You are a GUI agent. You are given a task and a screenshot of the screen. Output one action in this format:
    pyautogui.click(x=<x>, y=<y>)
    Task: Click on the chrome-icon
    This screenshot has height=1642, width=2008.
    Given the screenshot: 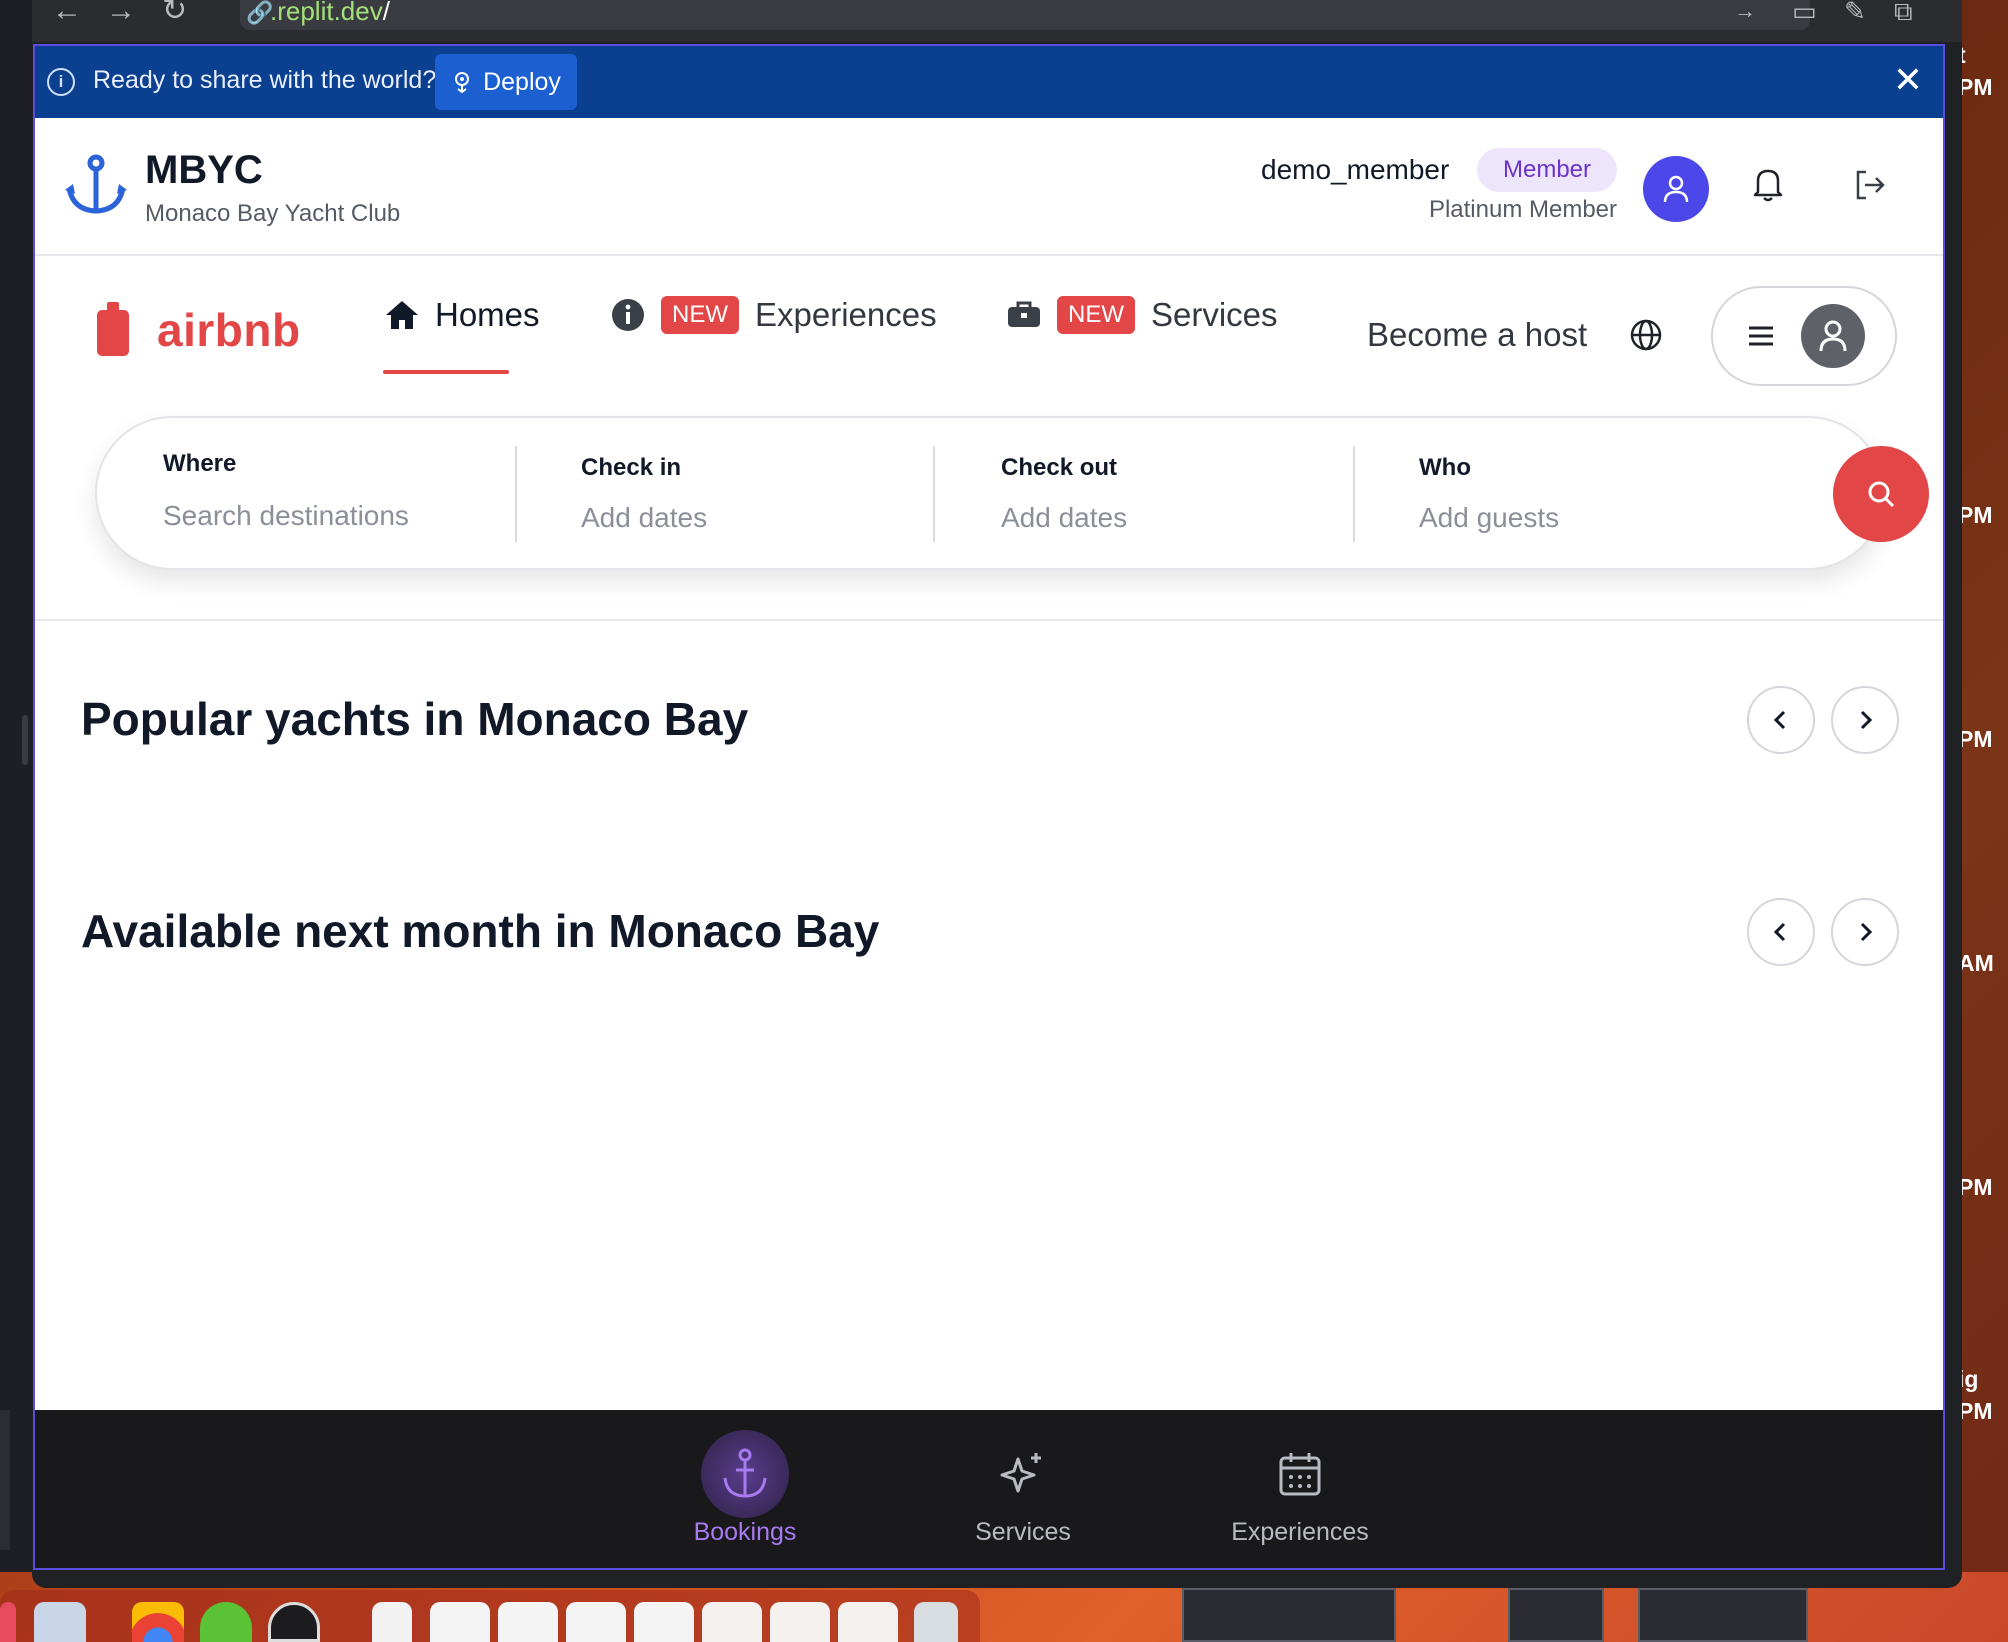 What is the action you would take?
    pyautogui.click(x=158, y=1622)
    